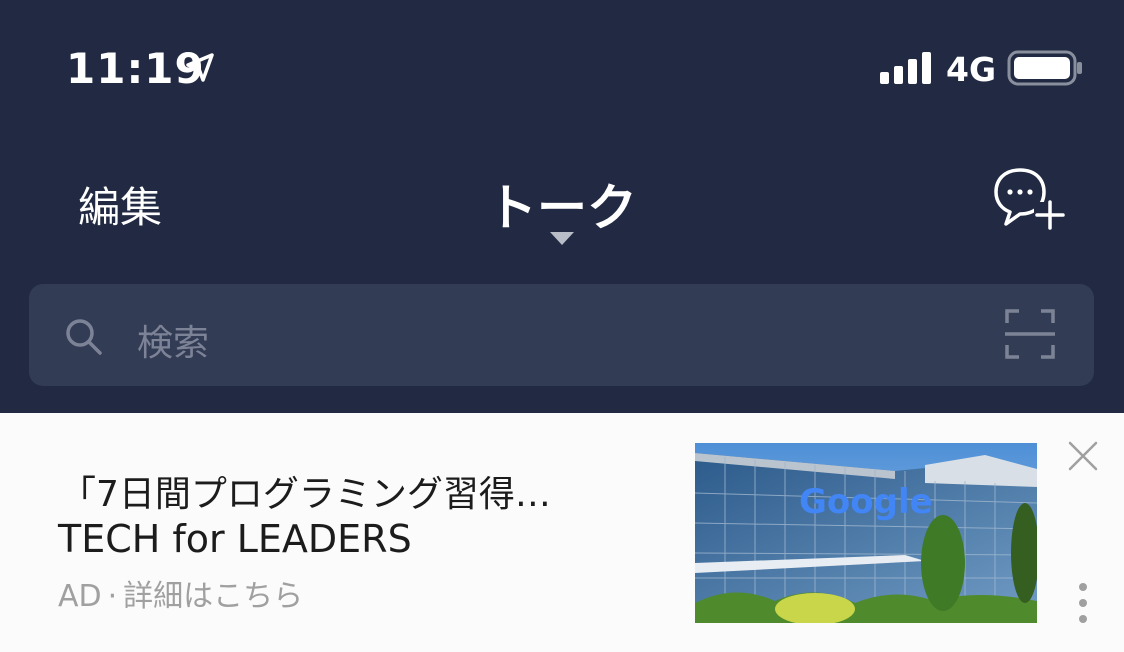 Image resolution: width=1124 pixels, height=652 pixels. Describe the element at coordinates (200, 67) in the screenshot. I see `location-arrow-icon` at that location.